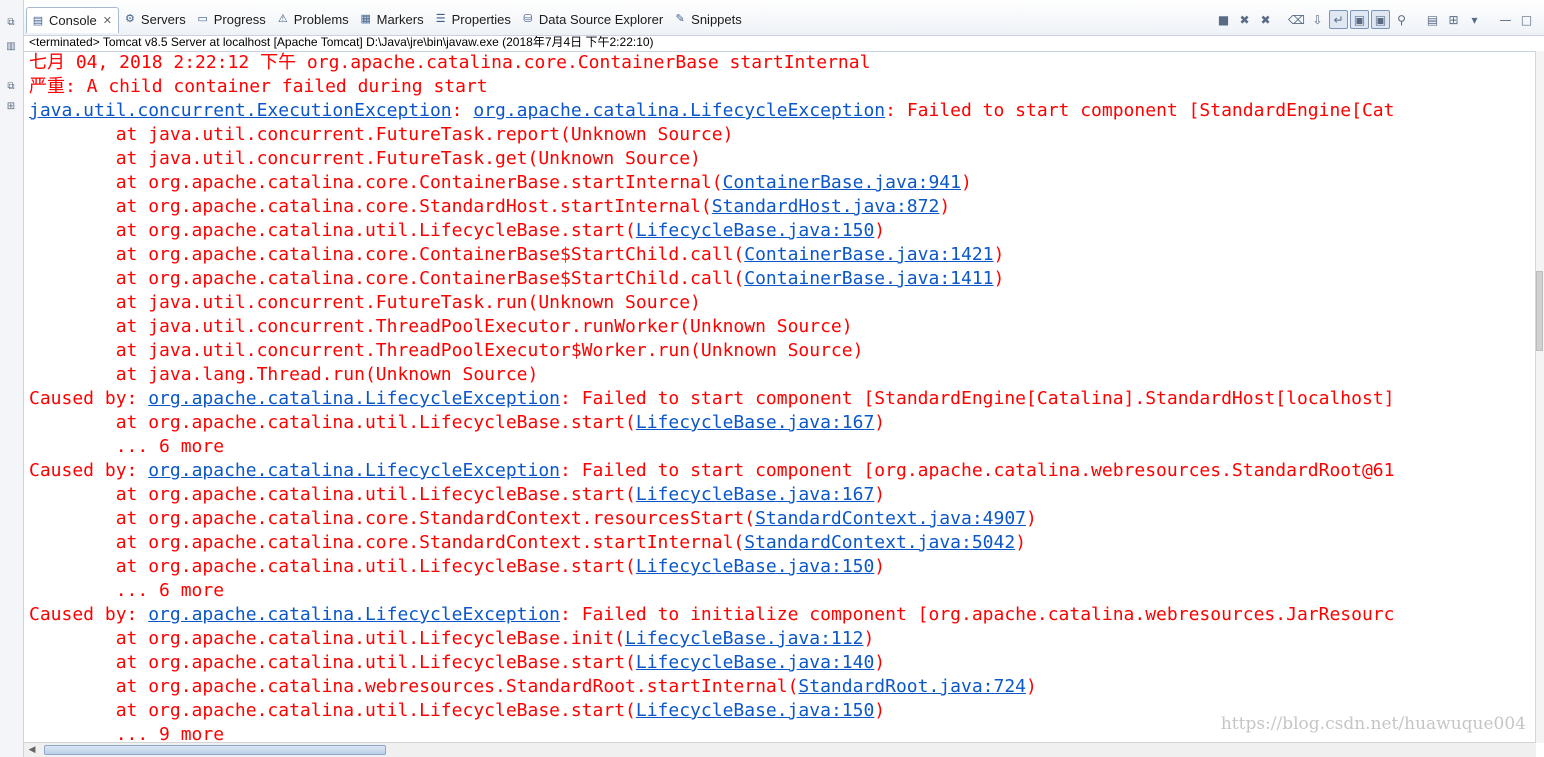 The image size is (1544, 757). What do you see at coordinates (1539, 397) in the screenshot?
I see `vertical-scrollbar` at bounding box center [1539, 397].